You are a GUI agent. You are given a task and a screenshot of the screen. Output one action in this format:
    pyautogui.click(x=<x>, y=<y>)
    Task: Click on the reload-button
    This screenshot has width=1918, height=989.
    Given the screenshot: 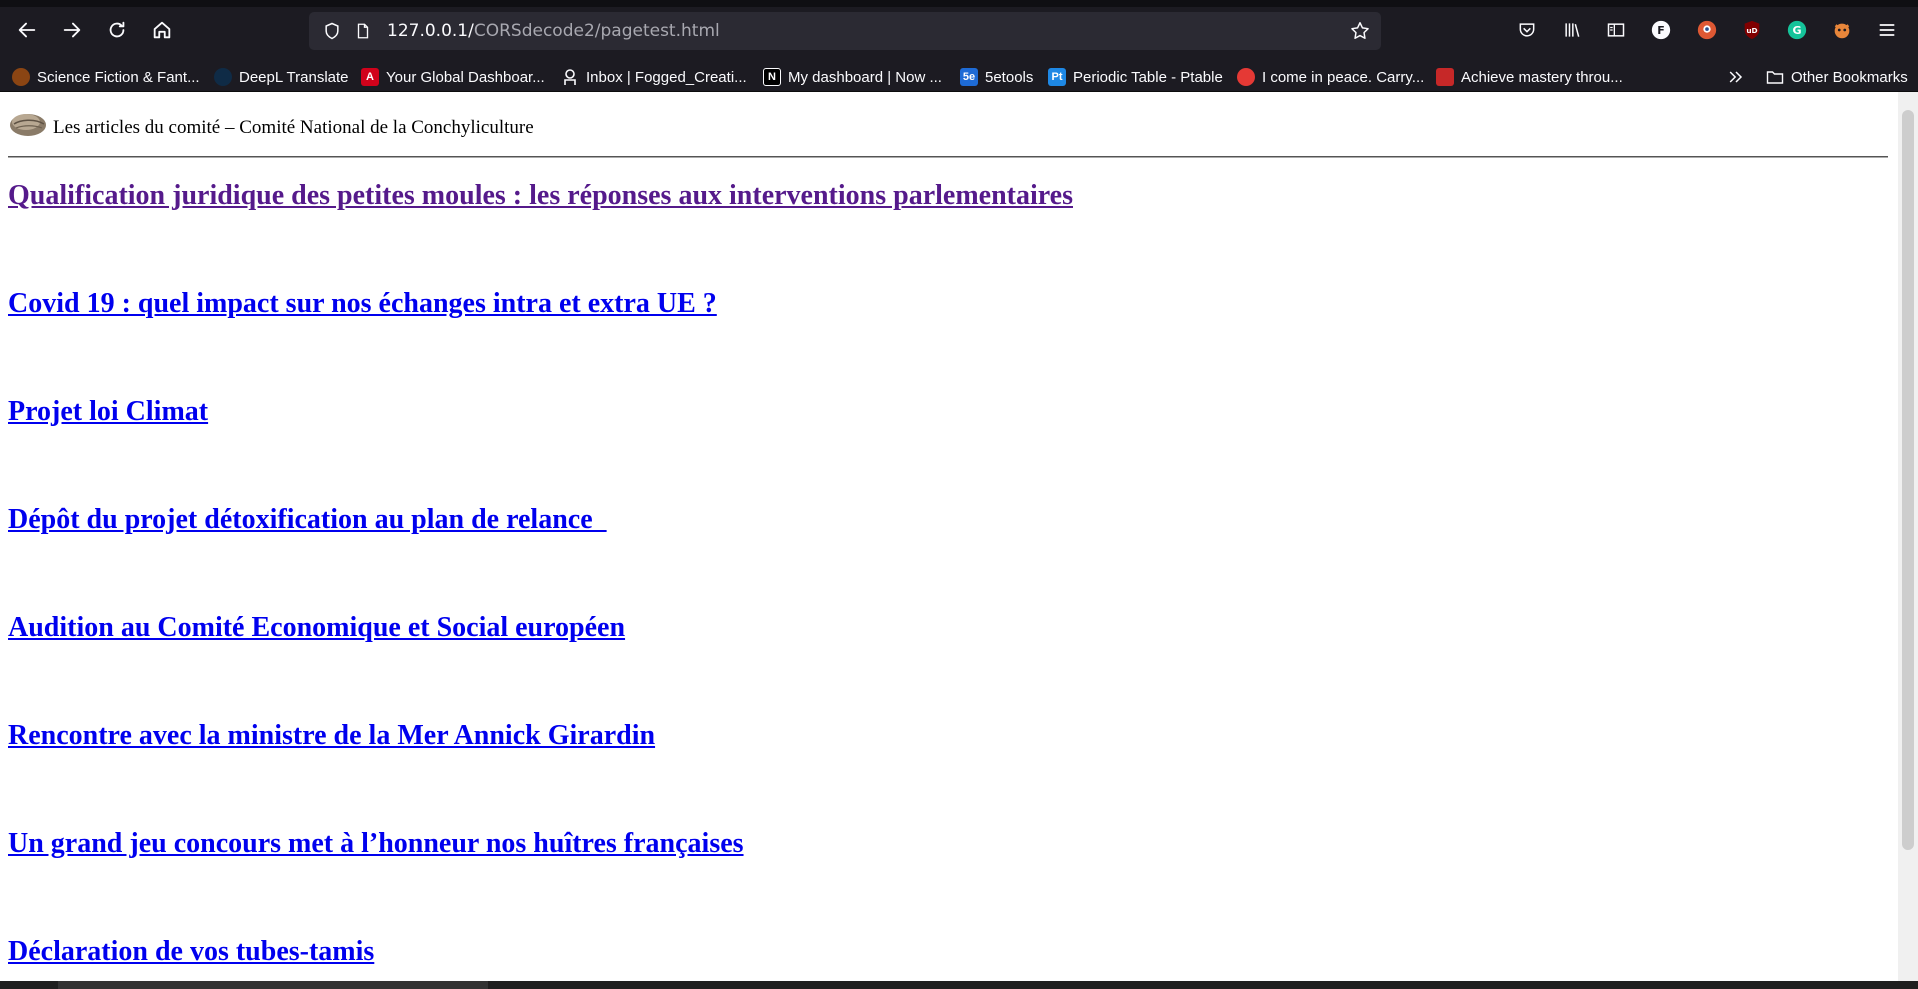 What is the action you would take?
    pyautogui.click(x=117, y=30)
    